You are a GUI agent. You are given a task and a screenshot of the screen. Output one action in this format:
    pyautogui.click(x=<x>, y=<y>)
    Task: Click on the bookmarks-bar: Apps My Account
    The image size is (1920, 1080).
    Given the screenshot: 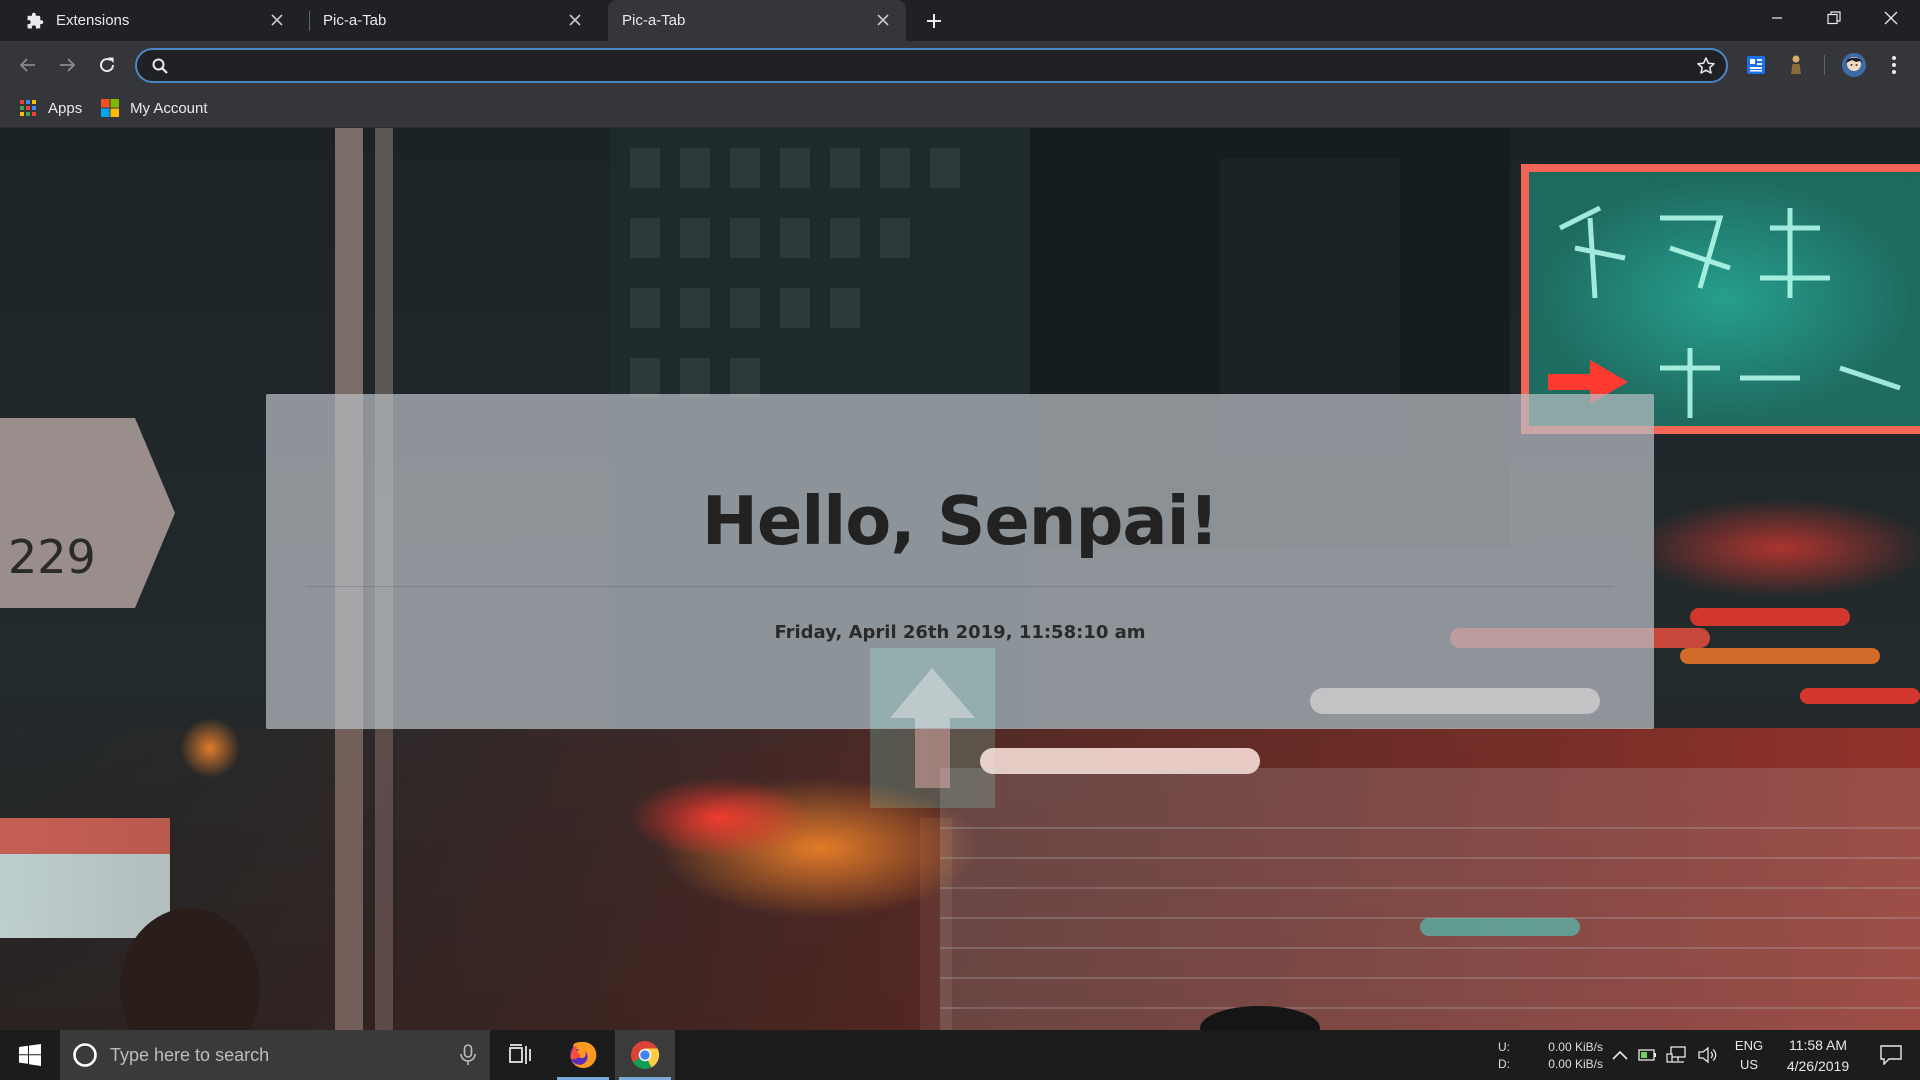 What is the action you would take?
    pyautogui.click(x=960, y=108)
    